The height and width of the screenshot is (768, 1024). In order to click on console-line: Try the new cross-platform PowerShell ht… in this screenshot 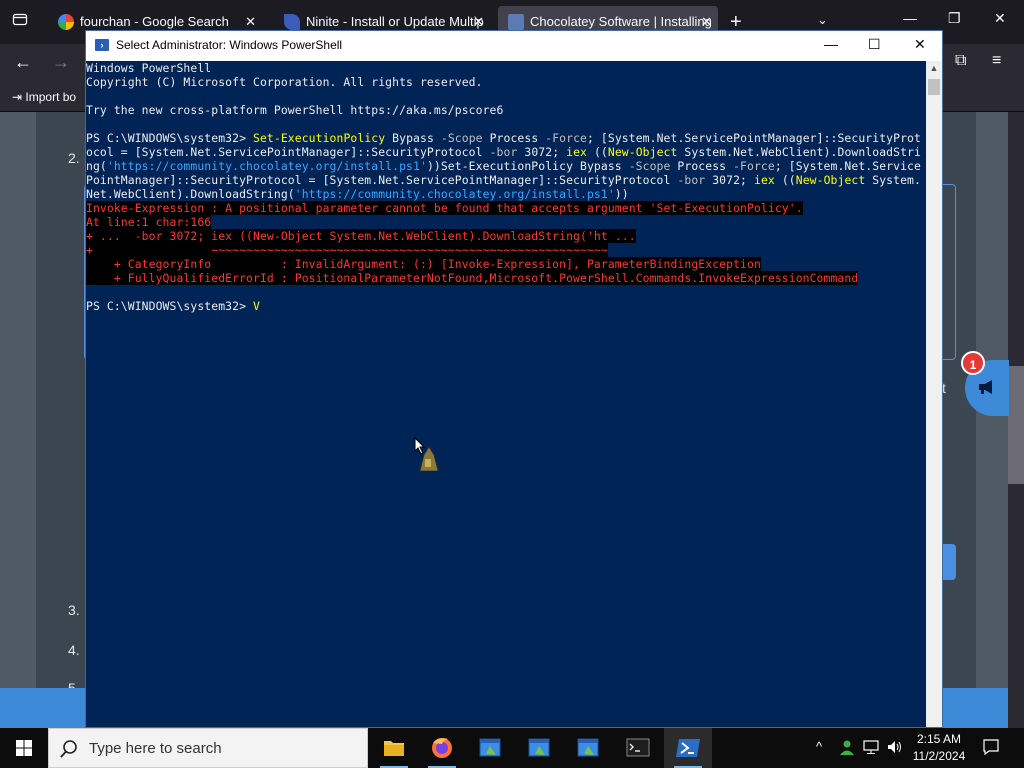, I will do `click(295, 110)`.